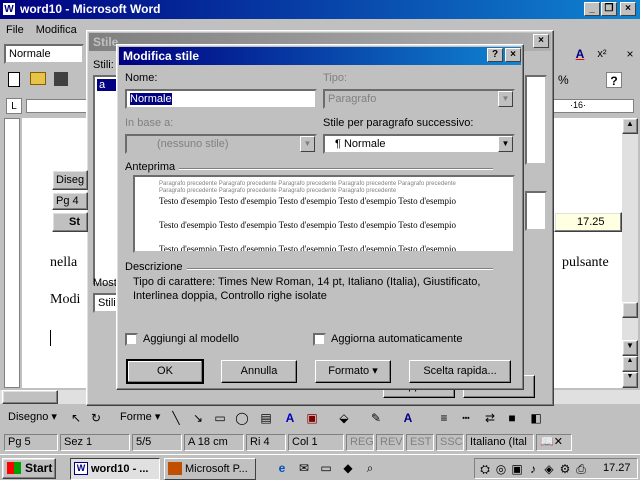 This screenshot has height=480, width=640. I want to click on line-style-icon: ≡, so click(444, 418).